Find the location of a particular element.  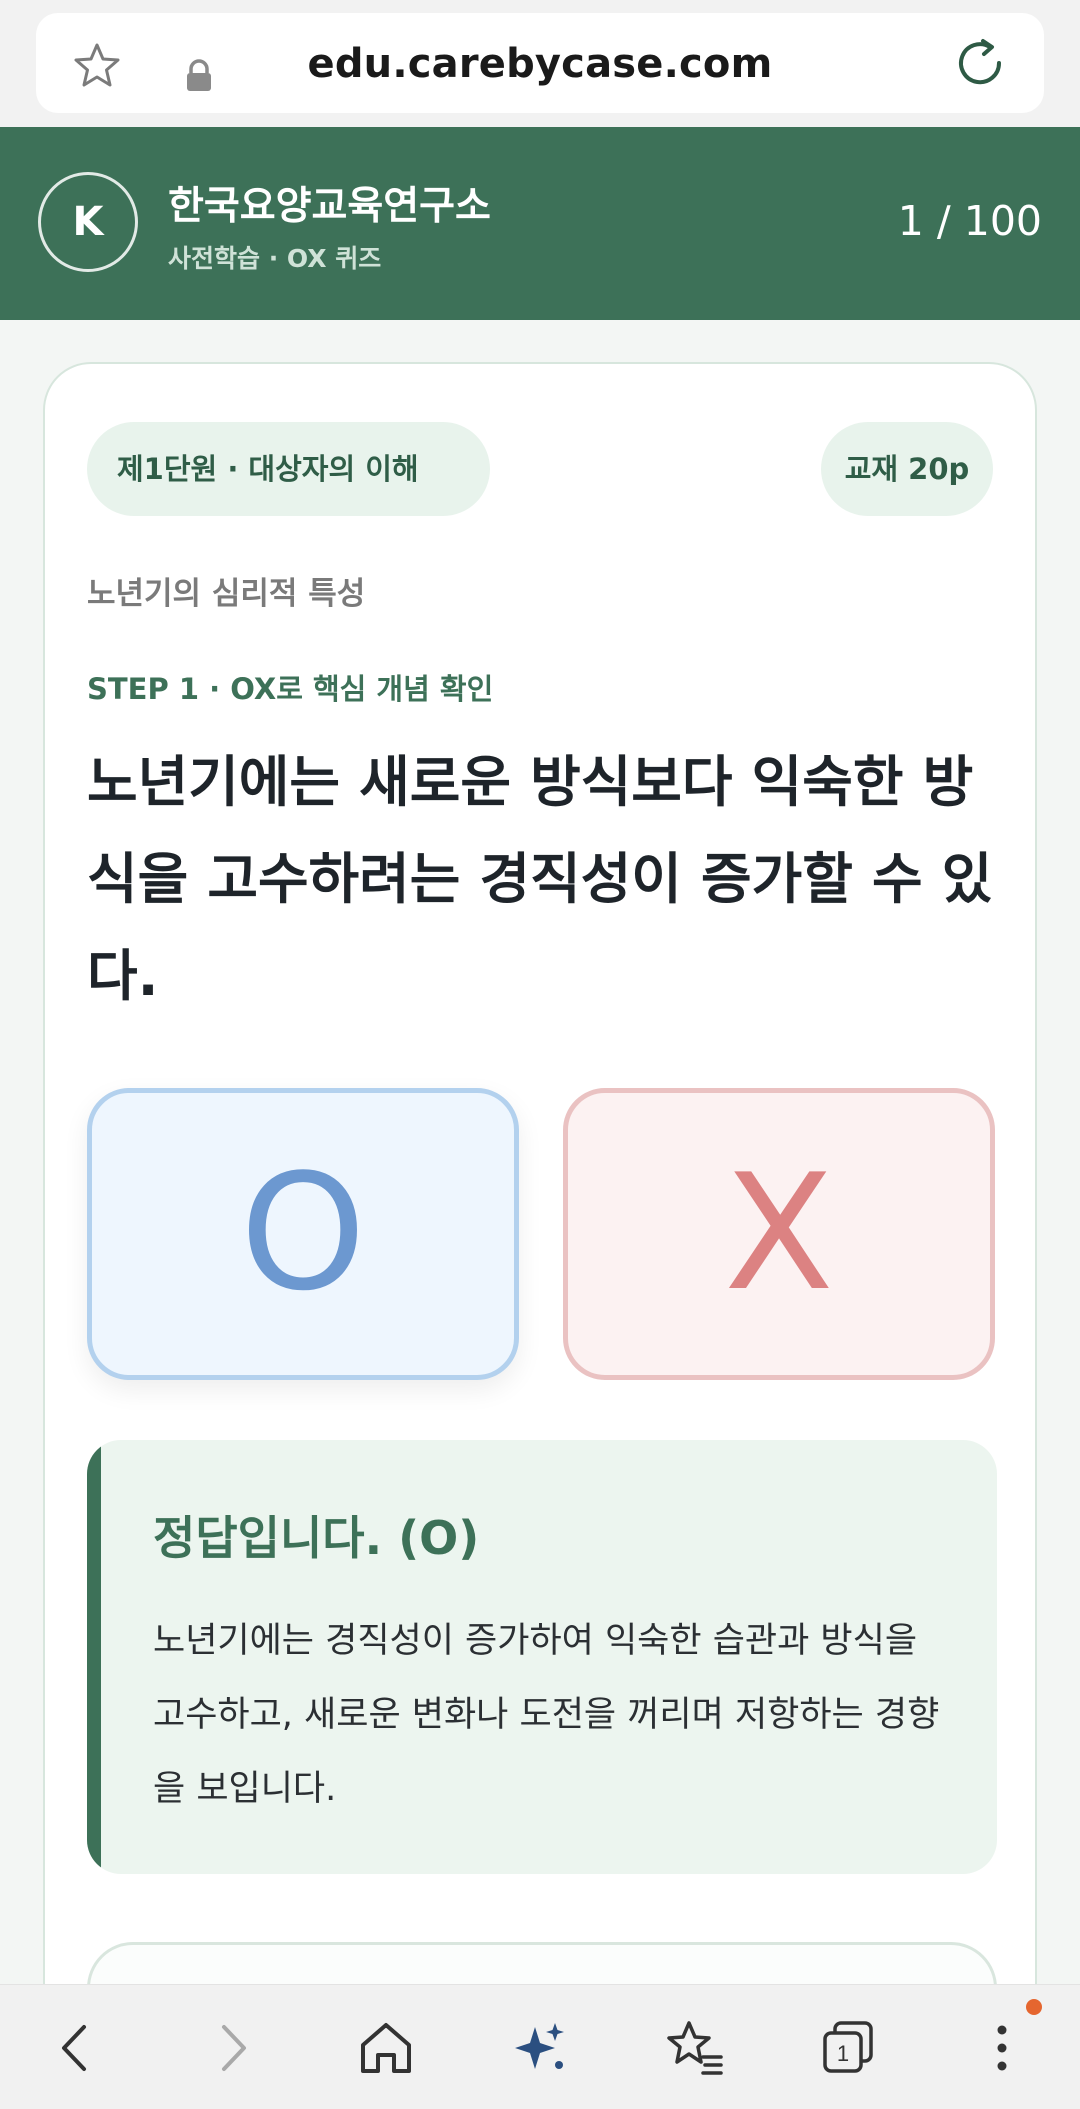

home-icon is located at coordinates (386, 2048).